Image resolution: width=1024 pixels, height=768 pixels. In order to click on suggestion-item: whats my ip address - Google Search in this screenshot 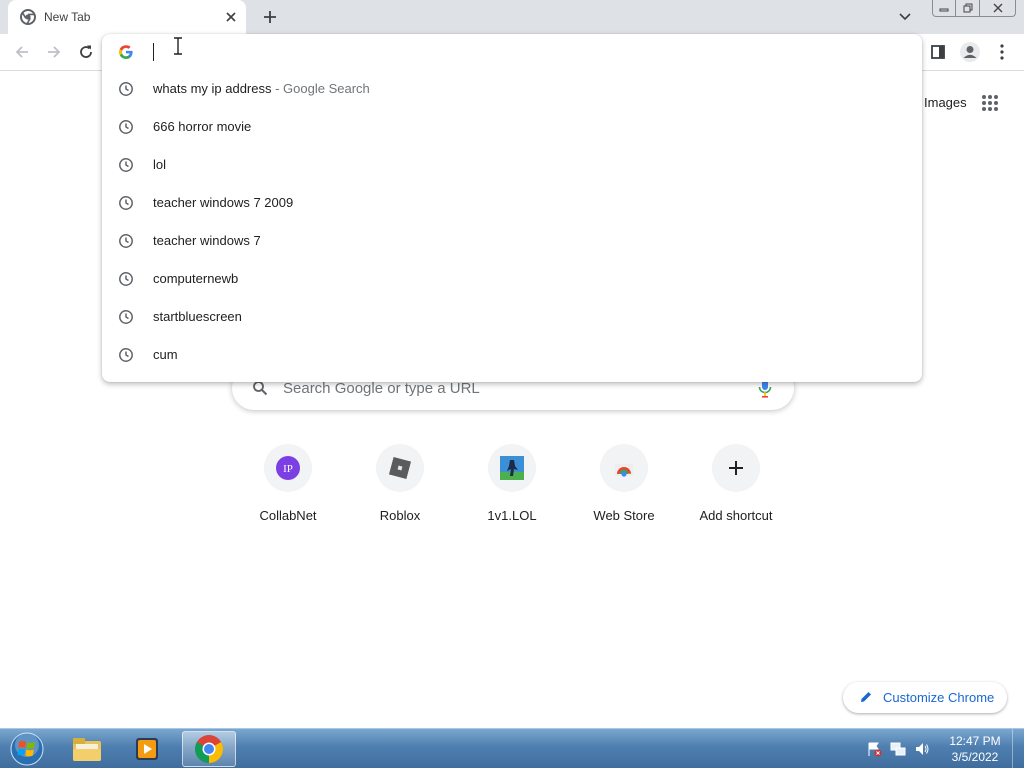, I will do `click(512, 89)`.